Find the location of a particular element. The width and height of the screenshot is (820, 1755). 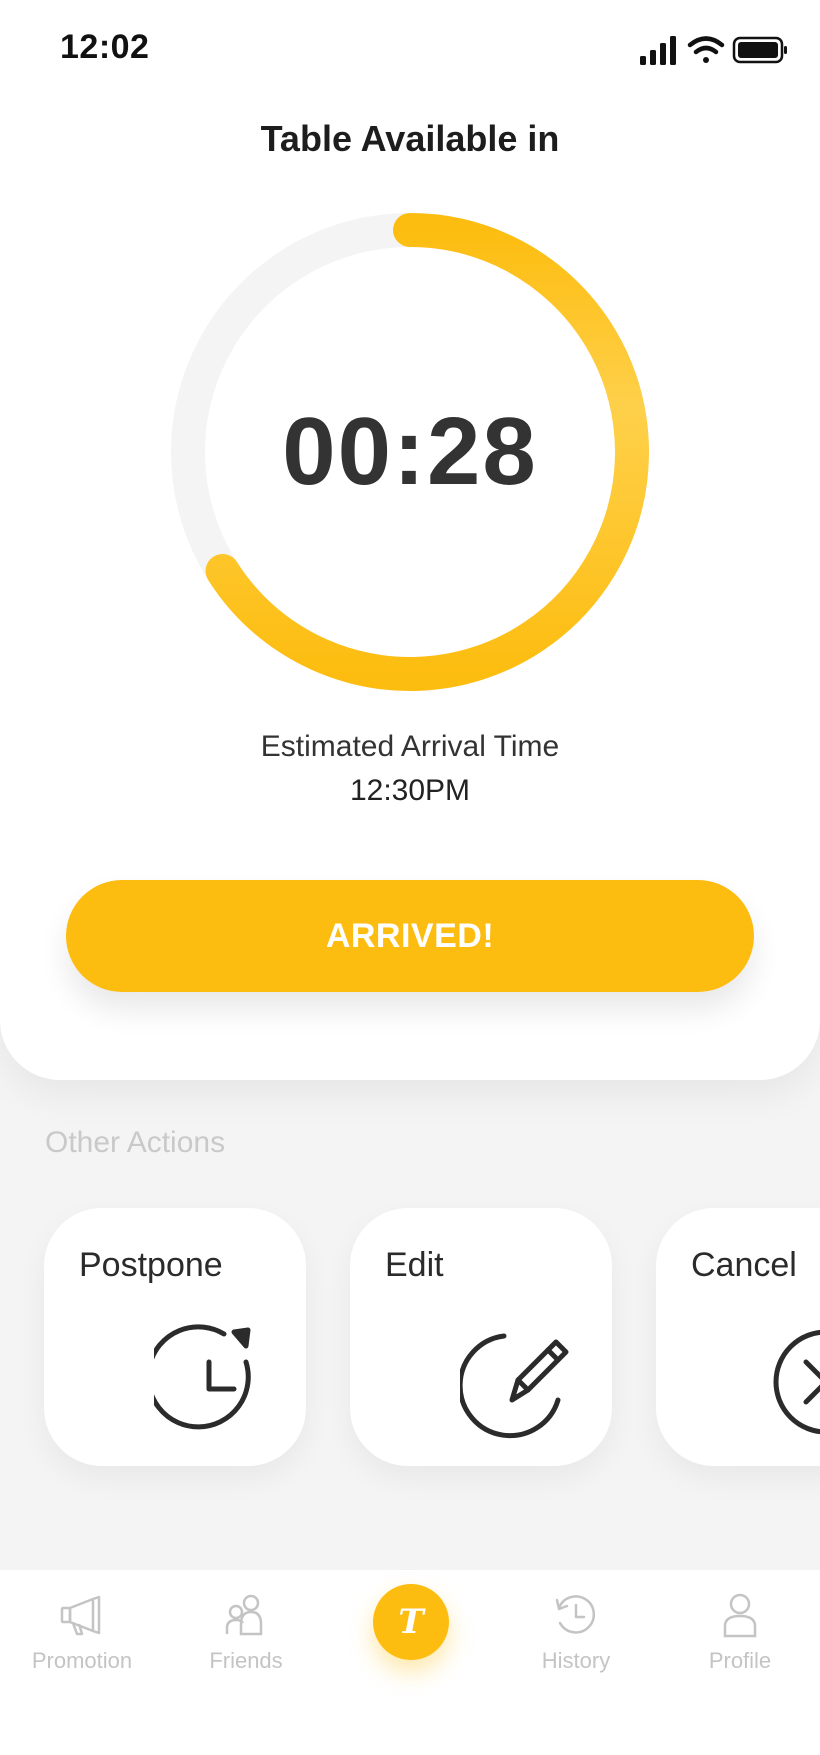

postpone-card: Postpone is located at coordinates (175, 1337).